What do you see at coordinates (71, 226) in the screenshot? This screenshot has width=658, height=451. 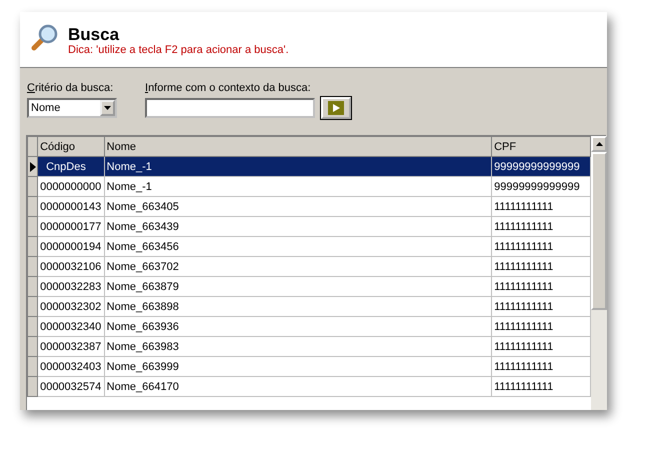 I see `table-cell: 0000000177` at bounding box center [71, 226].